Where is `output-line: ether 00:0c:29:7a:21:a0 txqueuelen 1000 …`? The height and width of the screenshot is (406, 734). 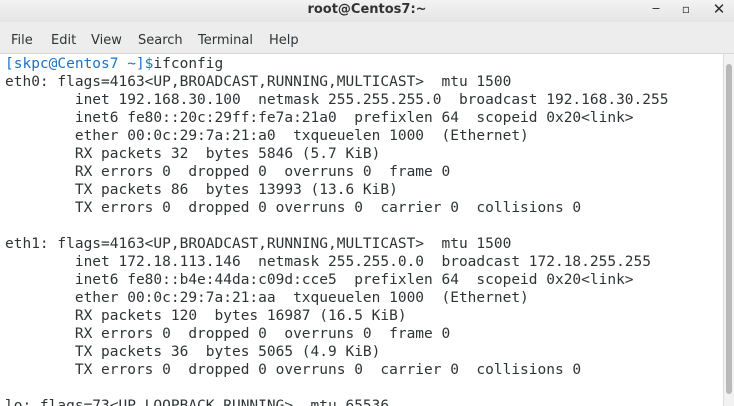 output-line: ether 00:0c:29:7a:21:a0 txqueuelen 1000 … is located at coordinates (267, 136).